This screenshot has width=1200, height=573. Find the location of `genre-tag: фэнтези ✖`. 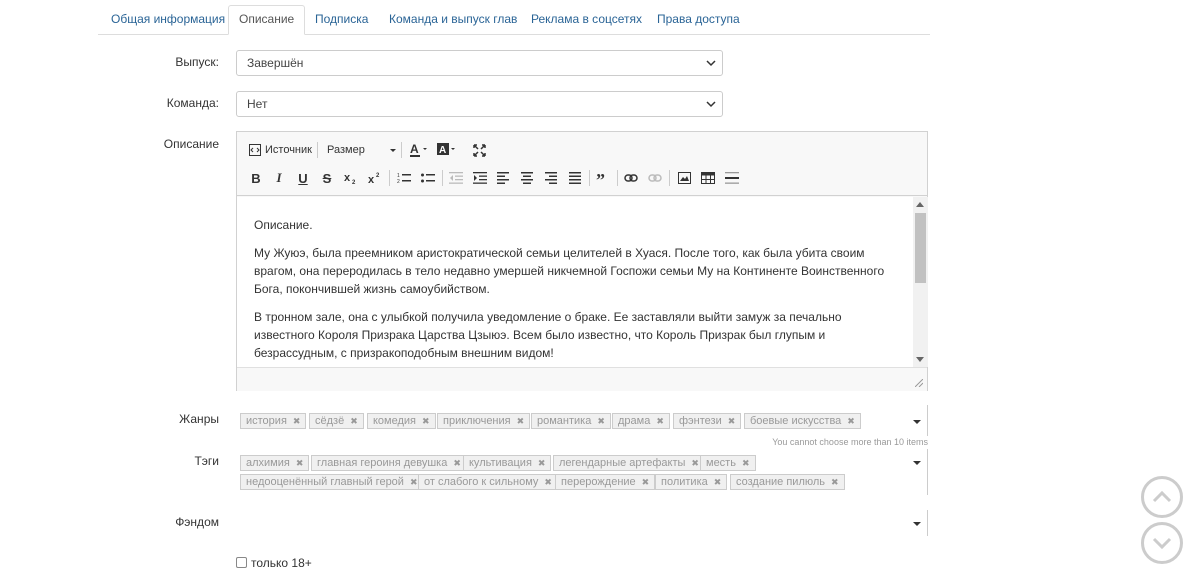

genre-tag: фэнтези ✖ is located at coordinates (707, 421).